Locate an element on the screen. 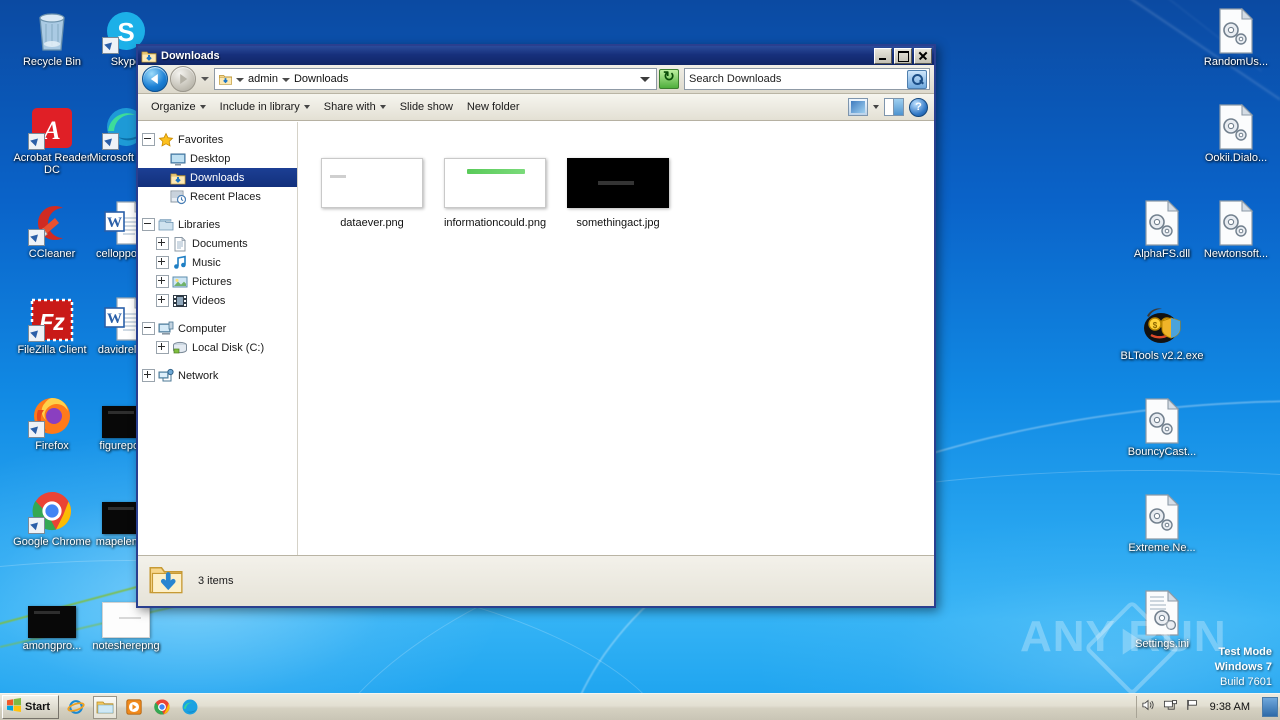 The image size is (1280, 720). search-box is located at coordinates (807, 79).